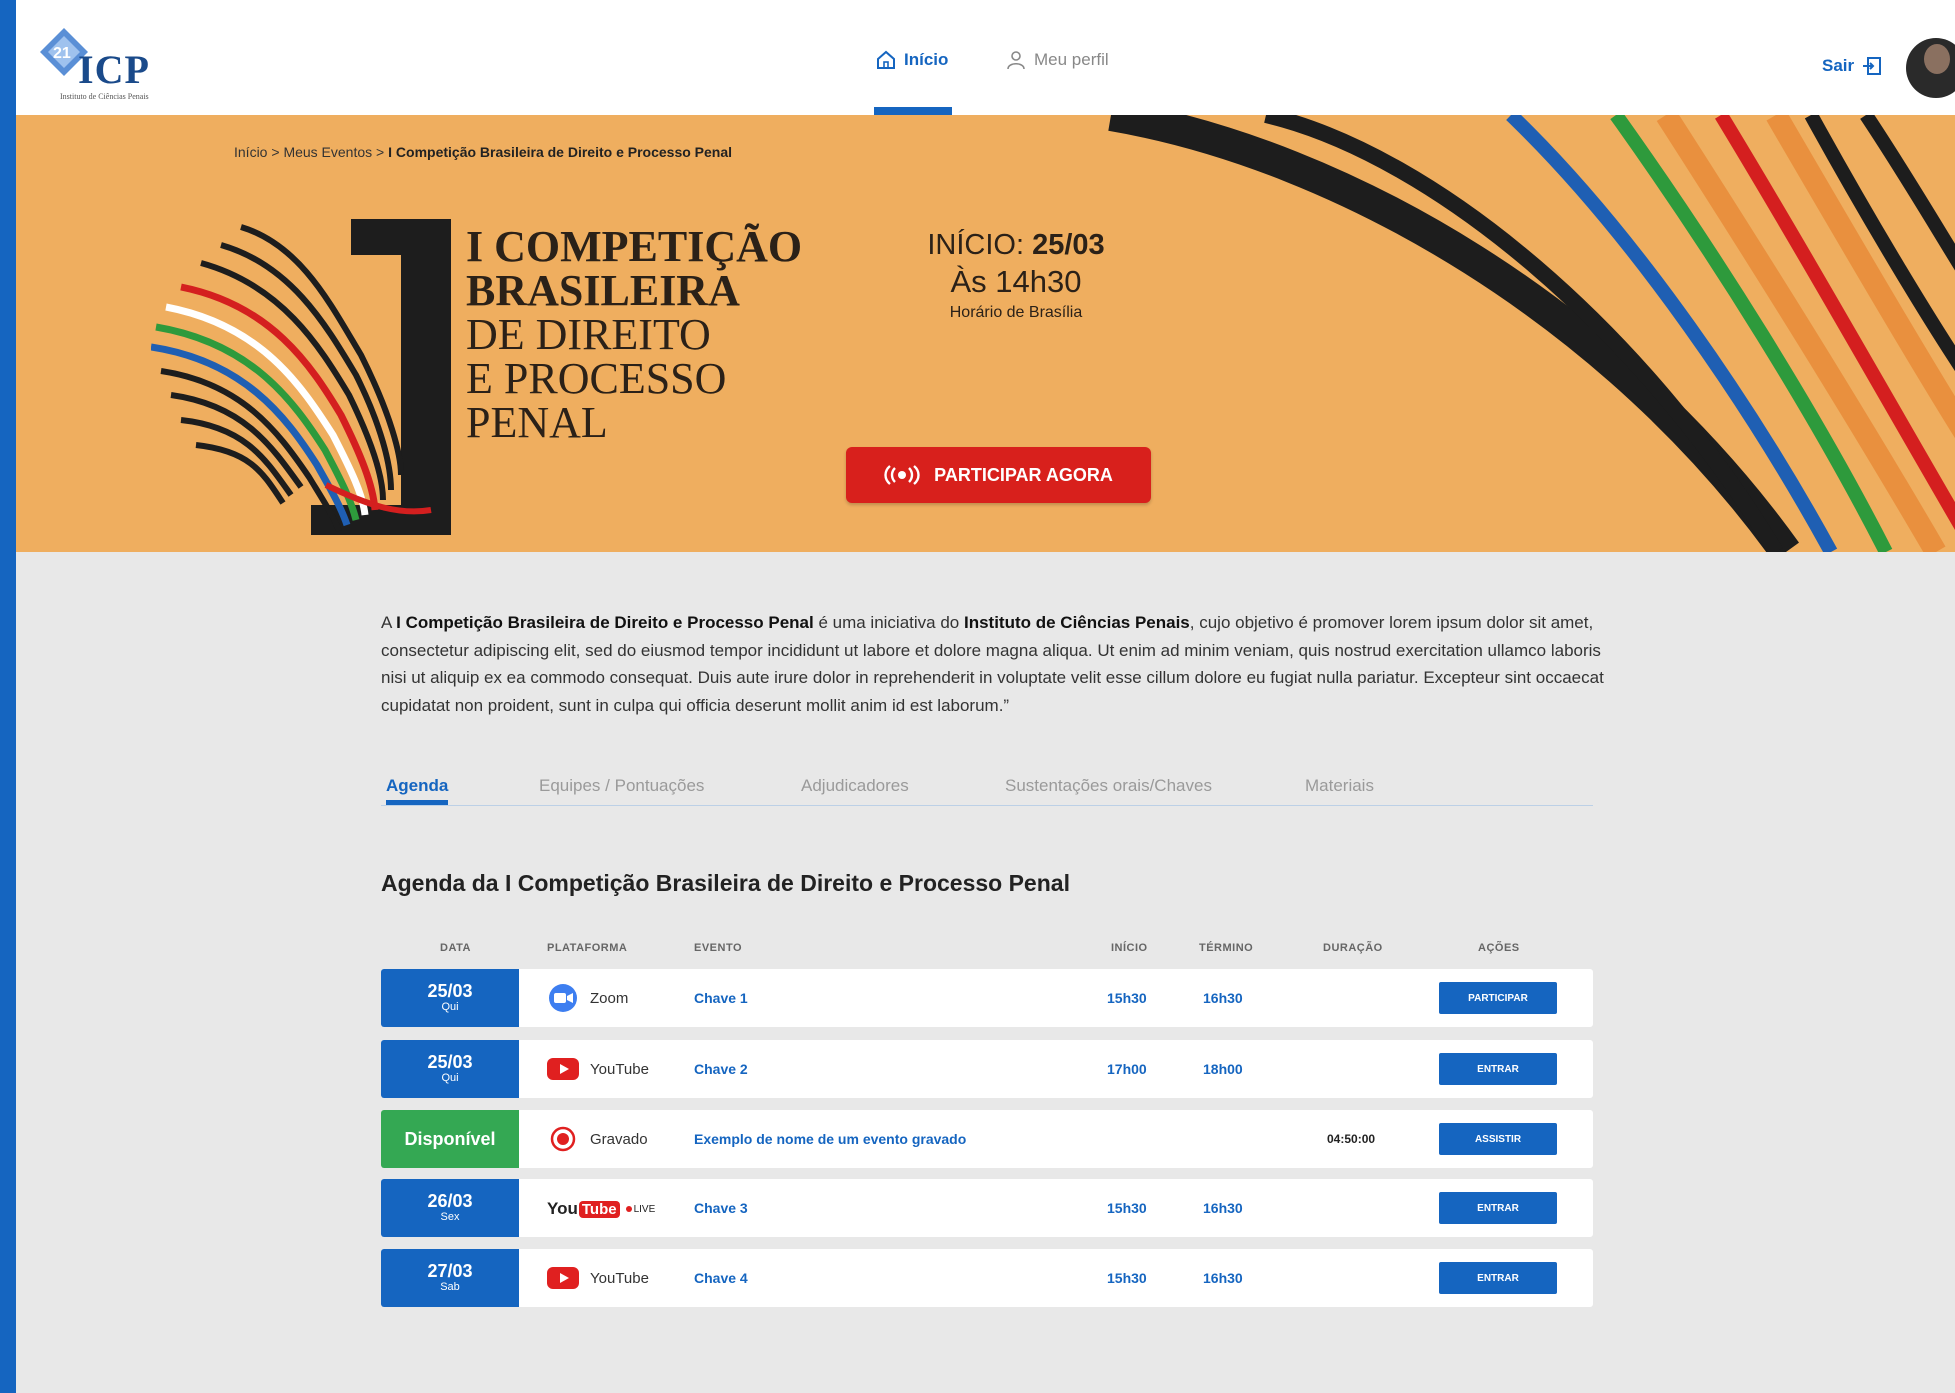  What do you see at coordinates (104, 96) in the screenshot?
I see `logo-subtitle: Instituto de Ciências Penais` at bounding box center [104, 96].